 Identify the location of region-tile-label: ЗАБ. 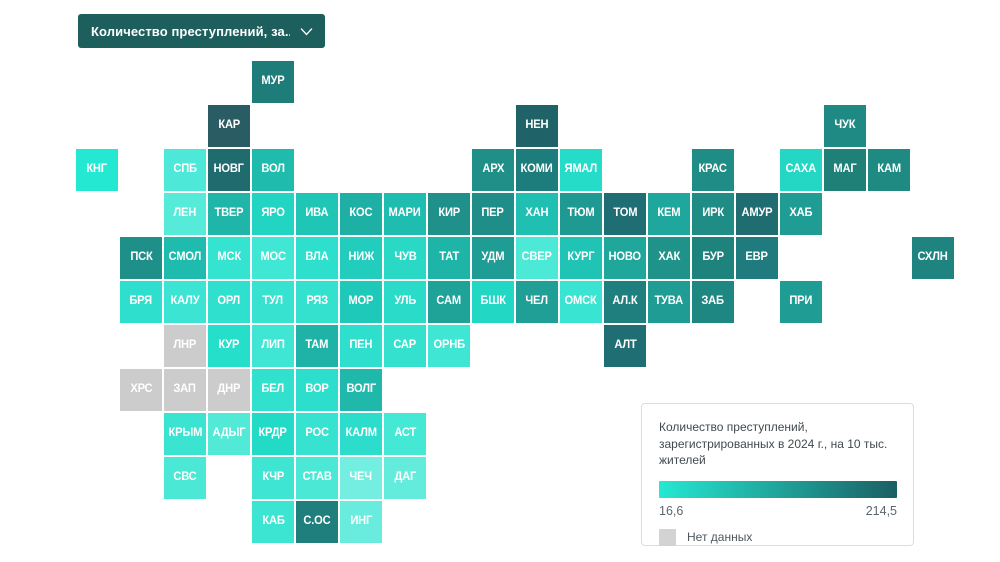
(713, 301).